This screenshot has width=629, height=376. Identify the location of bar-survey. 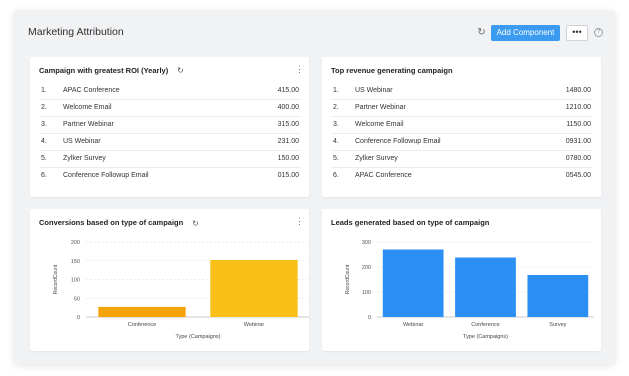
(558, 296).